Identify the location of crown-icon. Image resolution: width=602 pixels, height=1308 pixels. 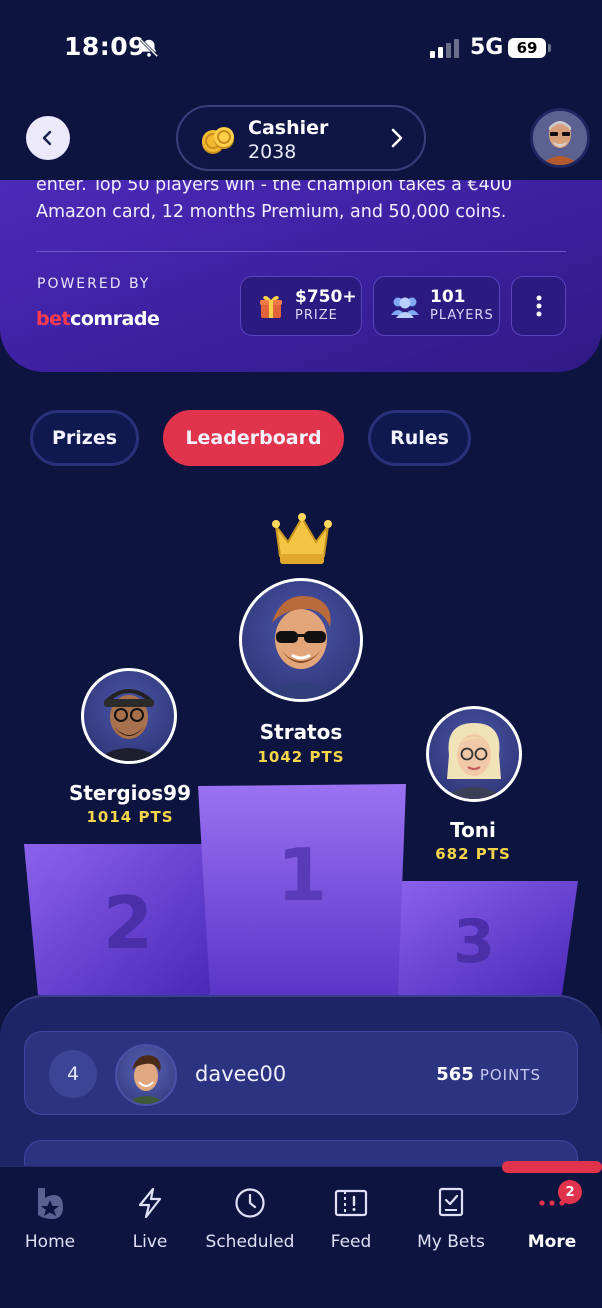
(302, 538).